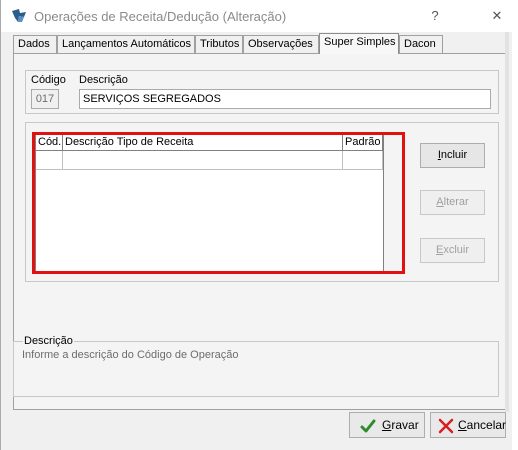  I want to click on tab-tributos: Tributos, so click(219, 44).